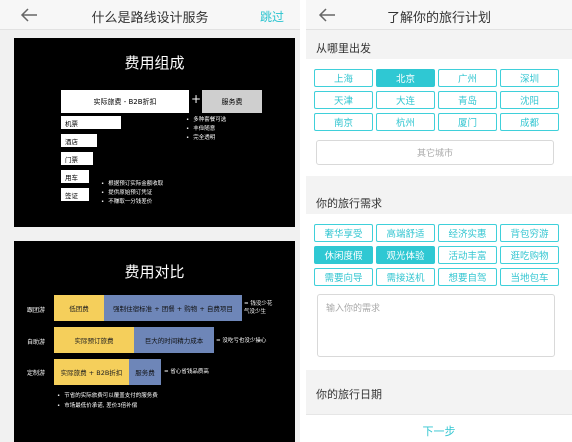  Describe the element at coordinates (467, 233) in the screenshot. I see `need-chip: 经济实惠` at that location.